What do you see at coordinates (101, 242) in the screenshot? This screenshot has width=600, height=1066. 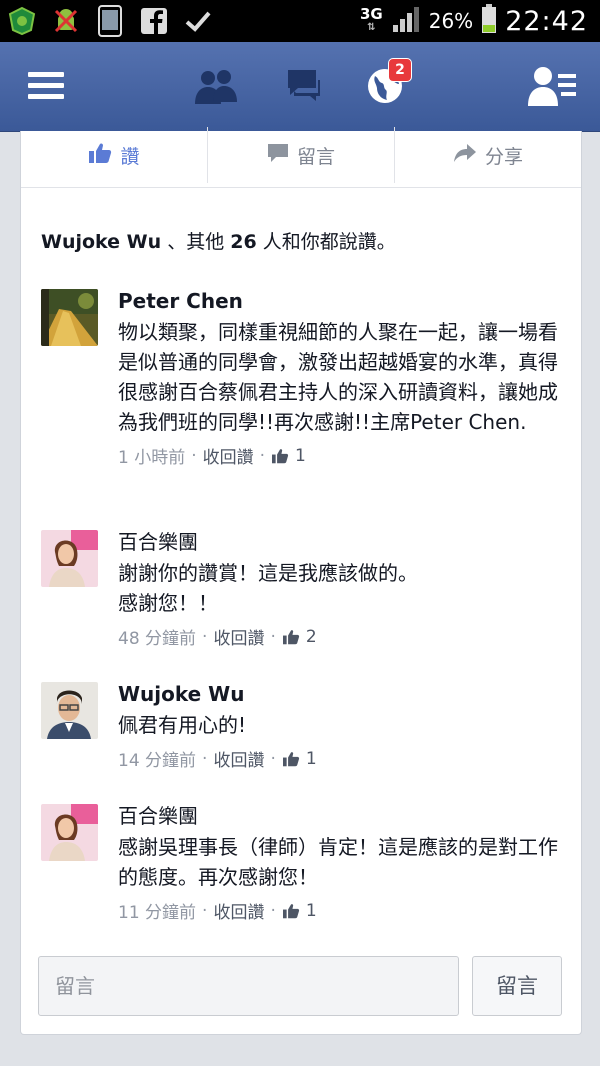 I see `liker-name: Wujoke Wu` at bounding box center [101, 242].